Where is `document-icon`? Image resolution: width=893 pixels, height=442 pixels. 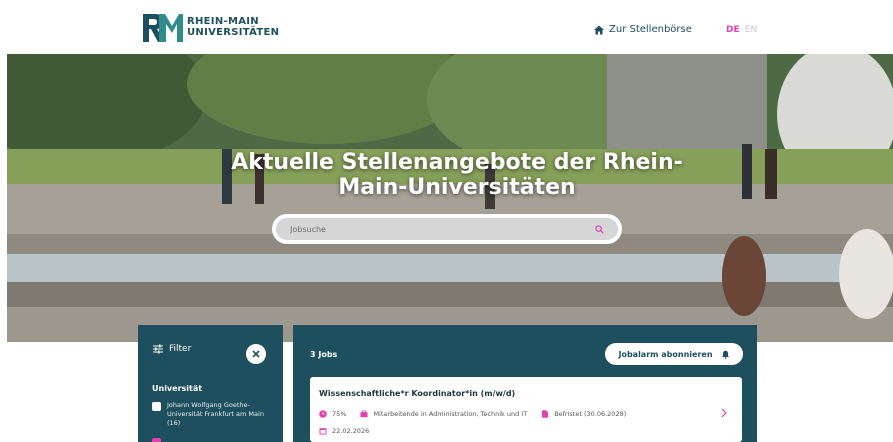 document-icon is located at coordinates (545, 414).